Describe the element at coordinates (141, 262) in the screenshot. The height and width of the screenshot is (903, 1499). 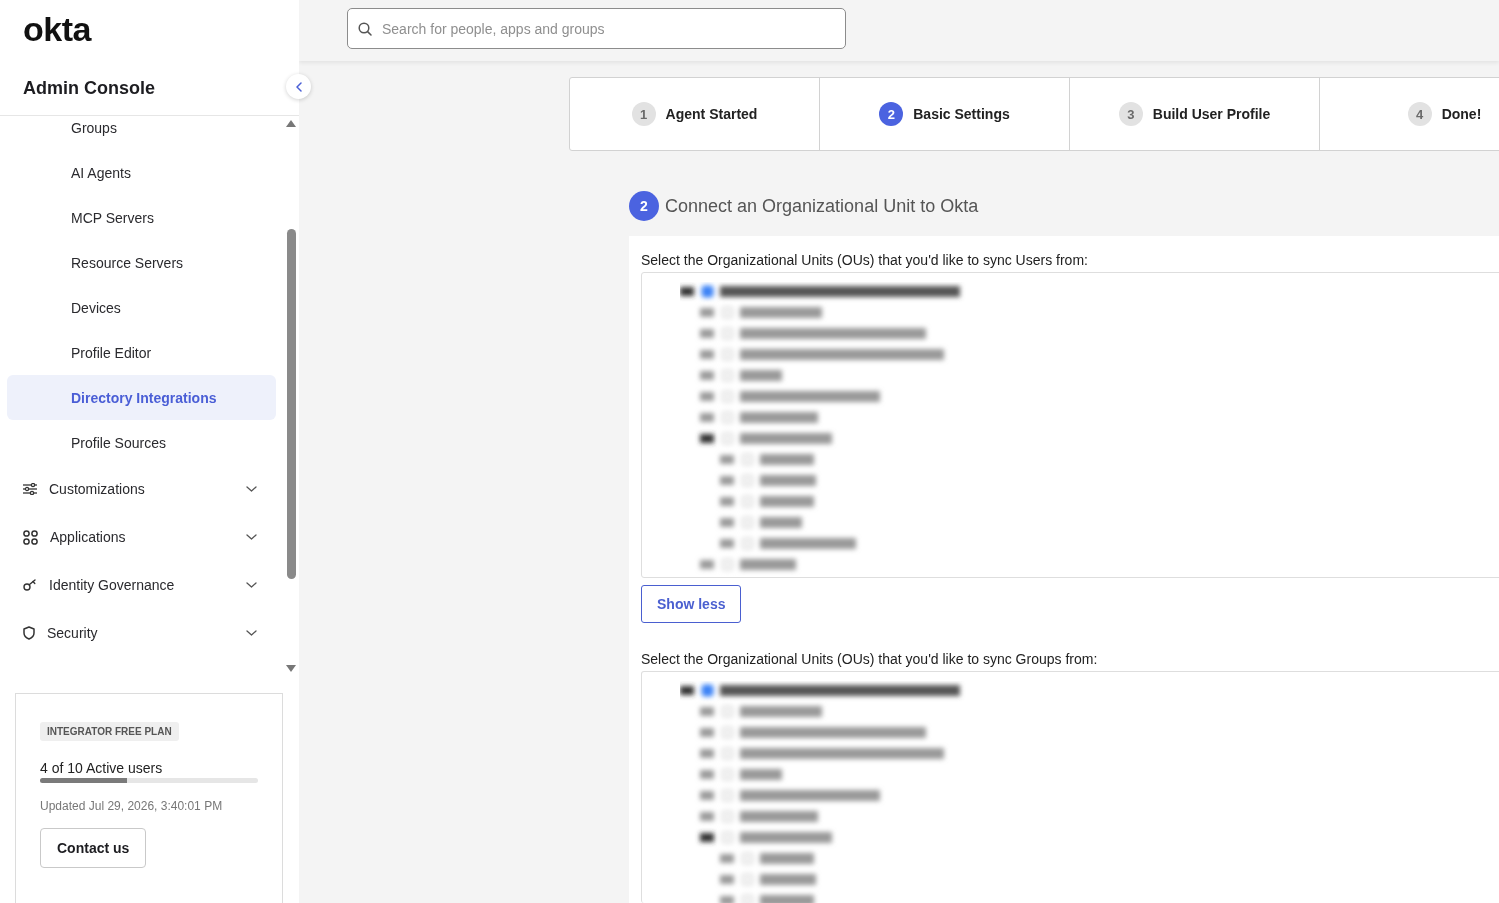
I see `nav-item: Resource Servers` at that location.